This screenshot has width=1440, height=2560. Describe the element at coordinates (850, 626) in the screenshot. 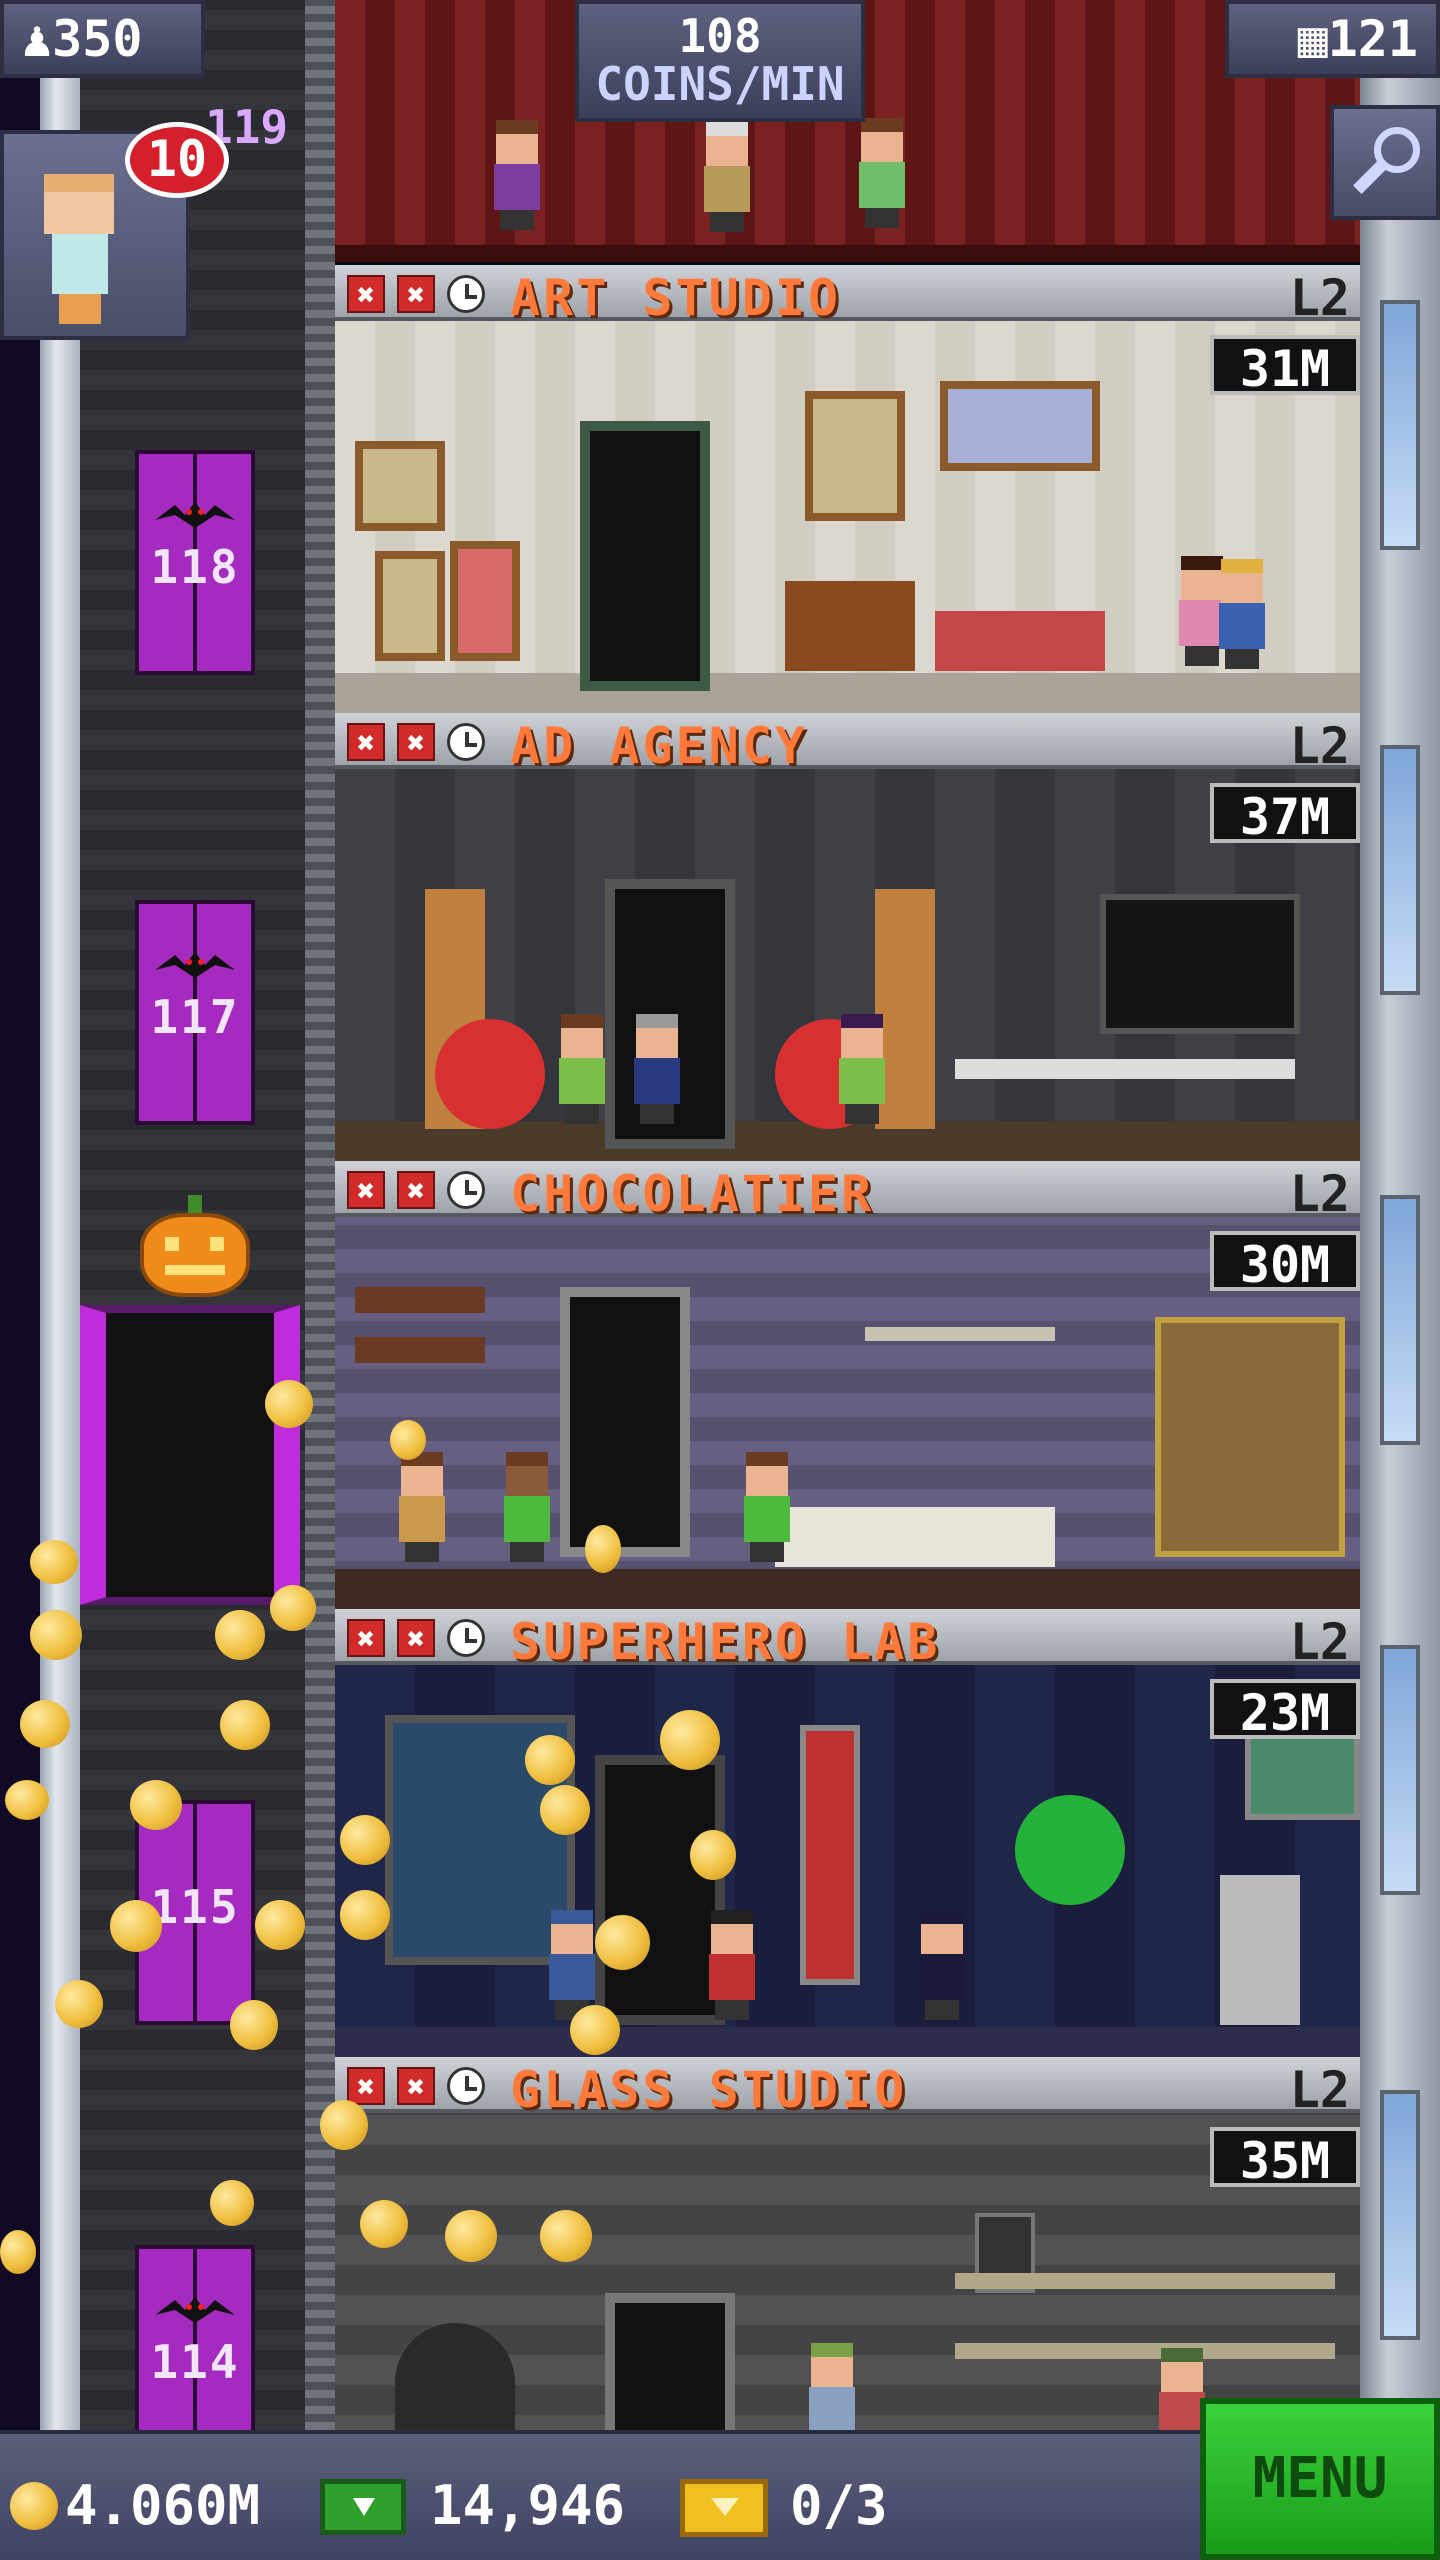

I see `desk` at that location.